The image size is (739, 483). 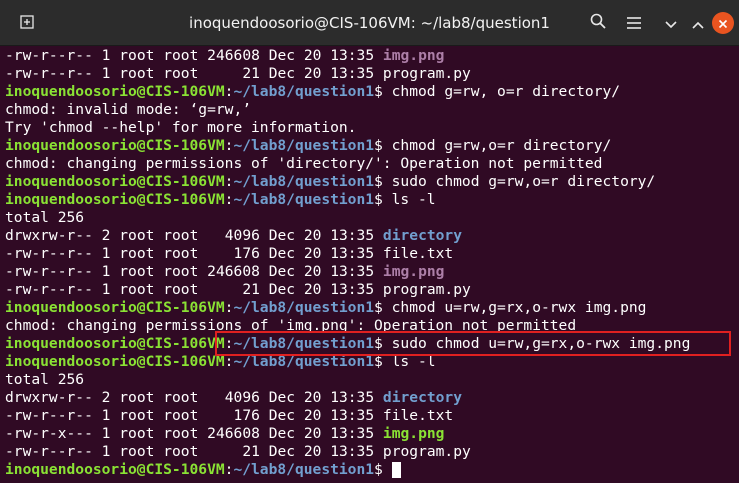 What do you see at coordinates (634, 23) in the screenshot?
I see `menu-button` at bounding box center [634, 23].